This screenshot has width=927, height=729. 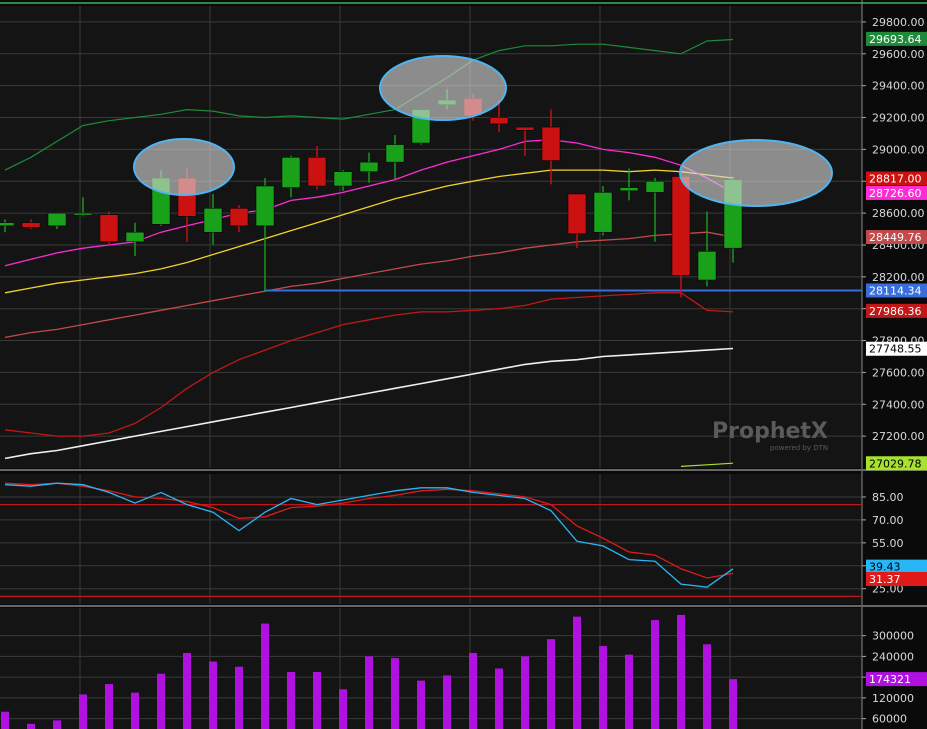 I want to click on price-tag-label: 27986.36, so click(x=895, y=311).